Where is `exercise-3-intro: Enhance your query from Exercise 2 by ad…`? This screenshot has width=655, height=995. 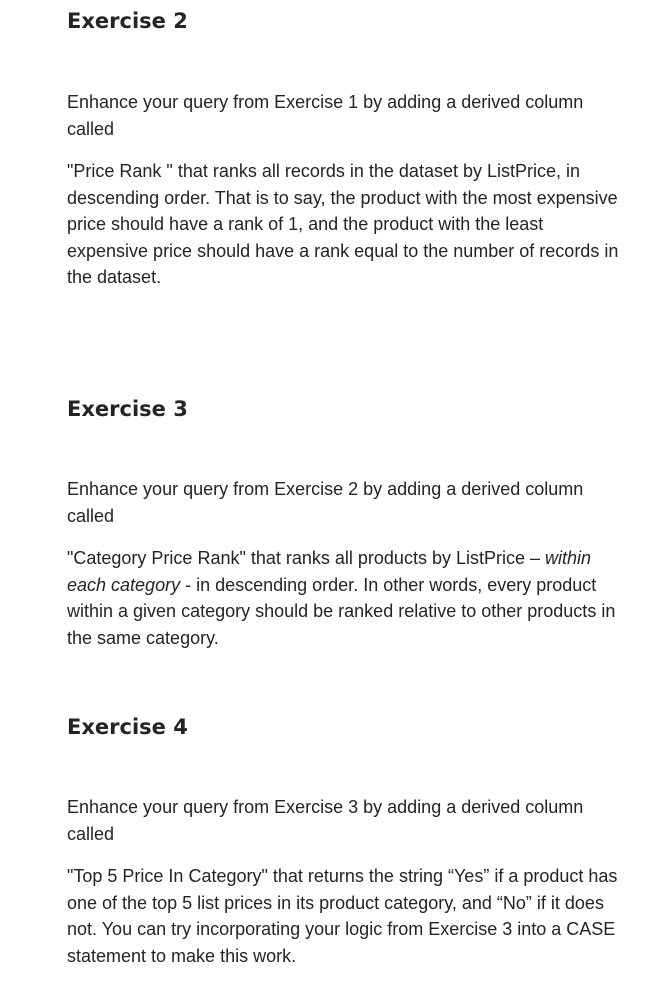 exercise-3-intro: Enhance your query from Exercise 2 by ad… is located at coordinates (325, 502).